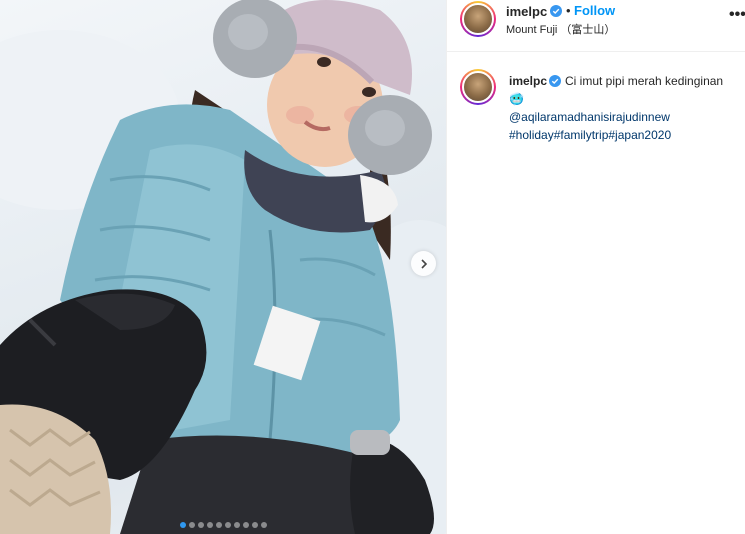 Image resolution: width=745 pixels, height=534 pixels. Describe the element at coordinates (526, 11) in the screenshot. I see `author-username: imelpc` at that location.